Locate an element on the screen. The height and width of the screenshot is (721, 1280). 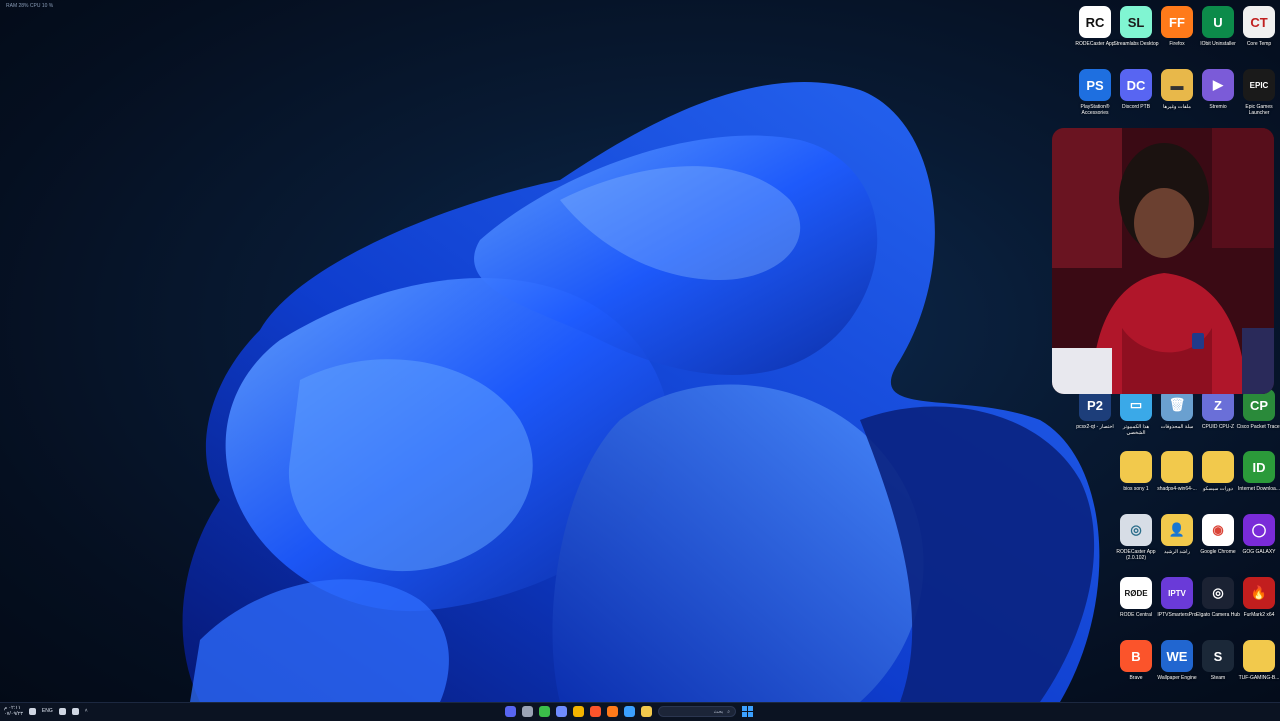
desktop-icon-label: Elgato Camera Hub is located at coordinates (1218, 615).